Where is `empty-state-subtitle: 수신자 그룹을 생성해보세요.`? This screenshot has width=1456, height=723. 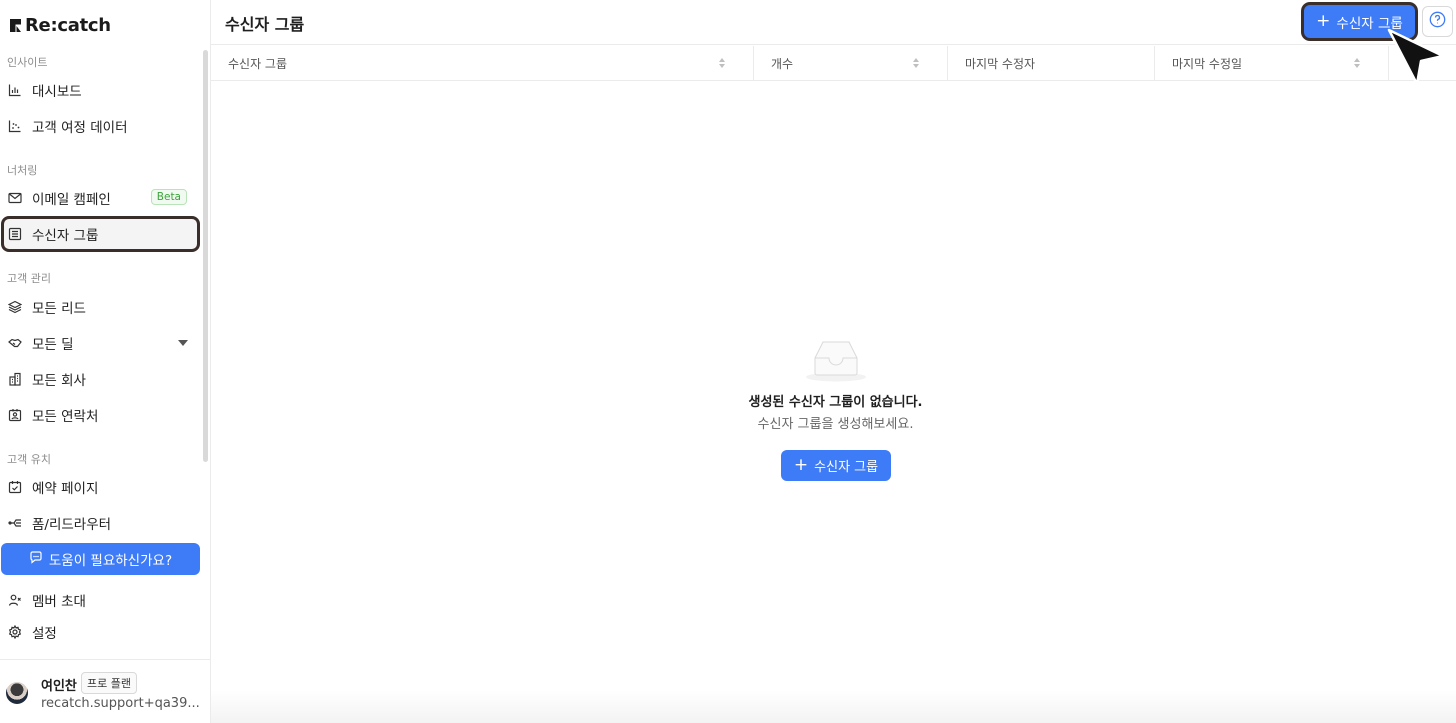 empty-state-subtitle: 수신자 그룹을 생성해보세요. is located at coordinates (835, 424).